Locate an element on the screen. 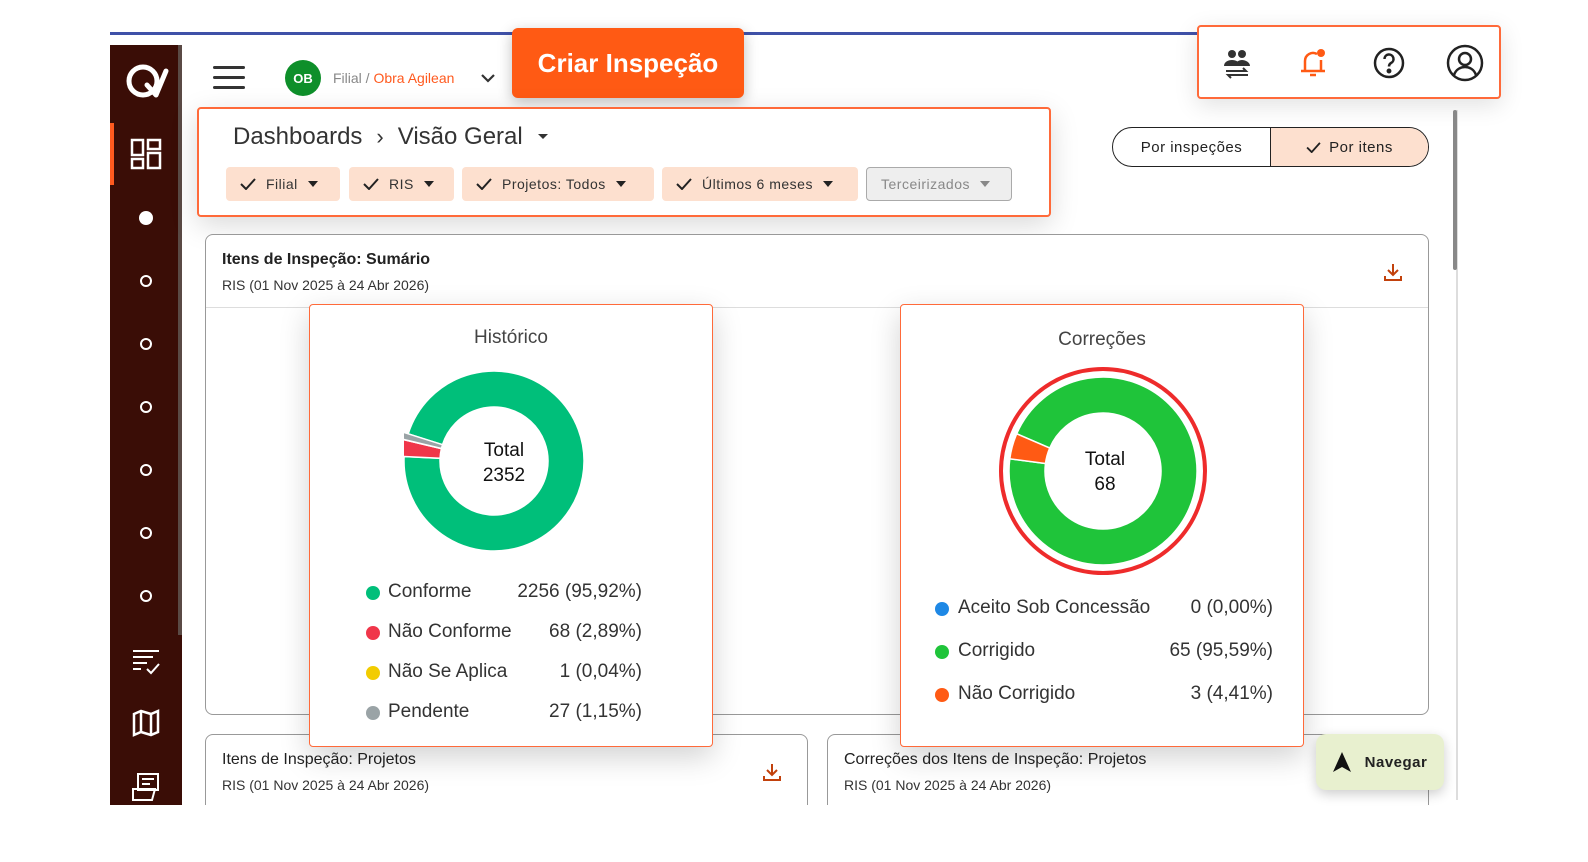 The image size is (1588, 862). bottom-fade is located at coordinates (794, 833).